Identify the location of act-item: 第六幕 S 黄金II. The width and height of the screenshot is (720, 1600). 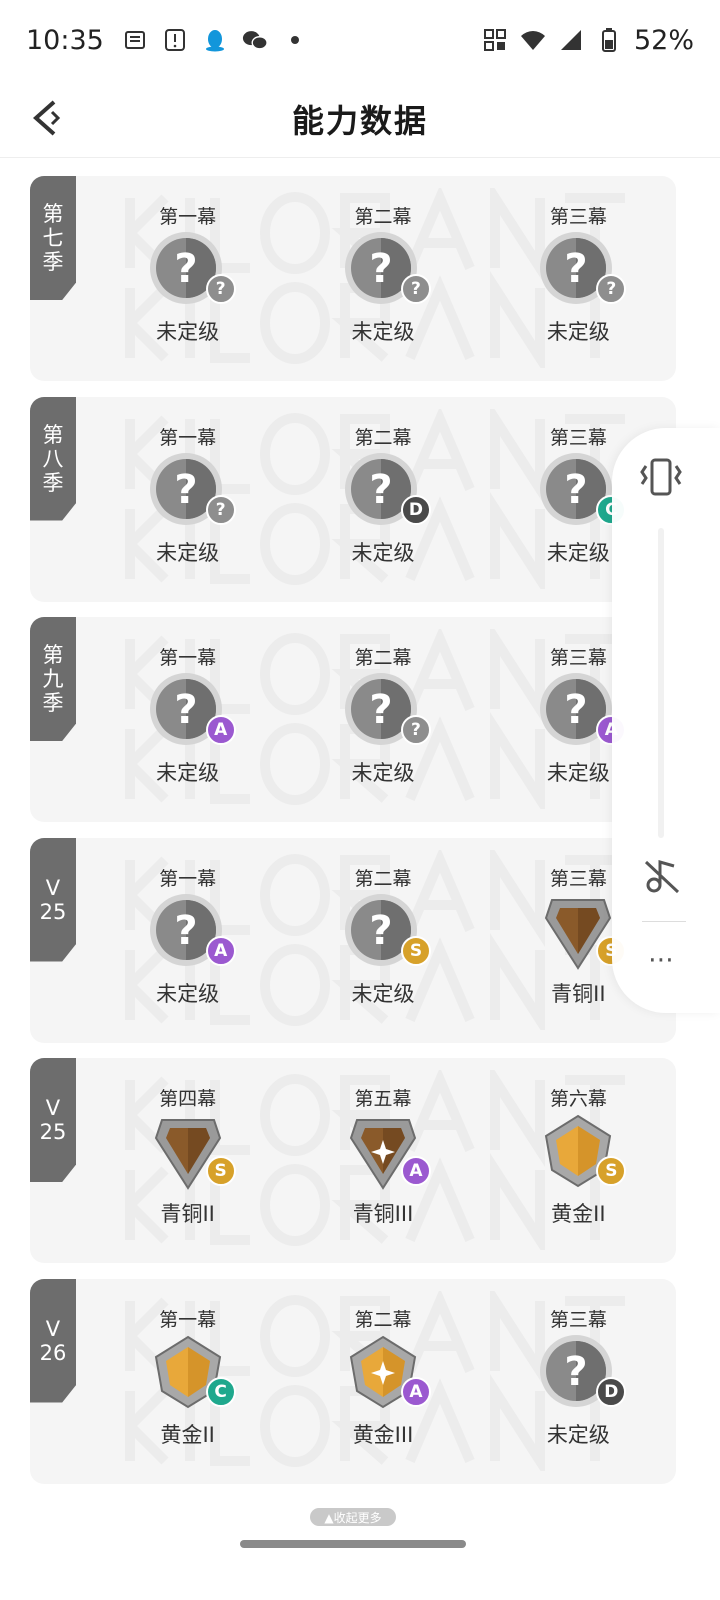
(578, 1160).